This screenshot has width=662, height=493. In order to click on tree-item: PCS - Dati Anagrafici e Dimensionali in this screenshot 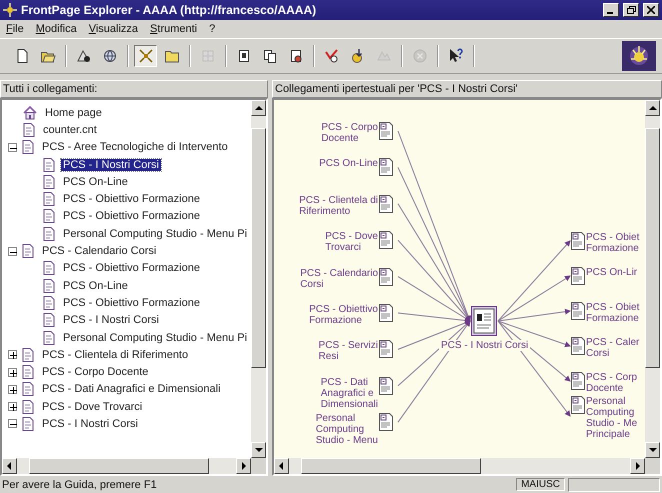, I will do `click(131, 389)`.